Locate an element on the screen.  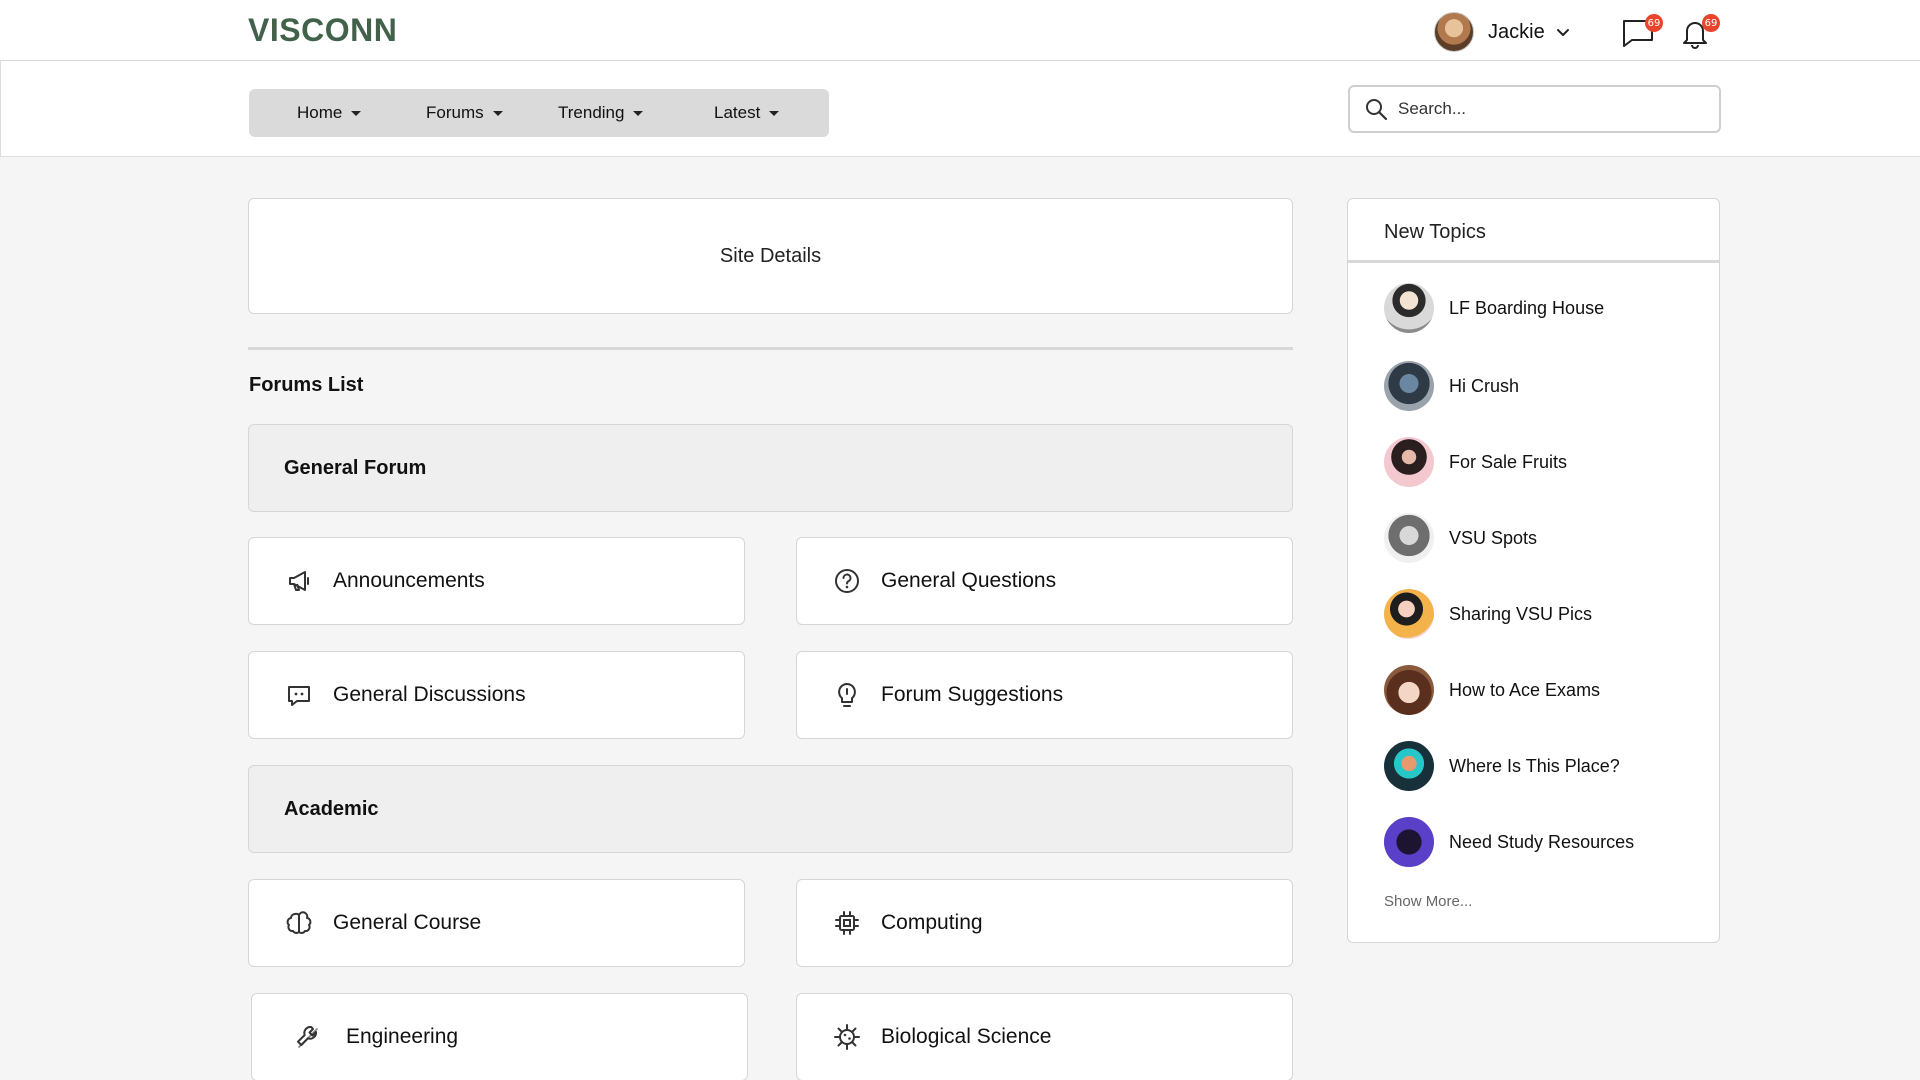
cpu-icon is located at coordinates (847, 923).